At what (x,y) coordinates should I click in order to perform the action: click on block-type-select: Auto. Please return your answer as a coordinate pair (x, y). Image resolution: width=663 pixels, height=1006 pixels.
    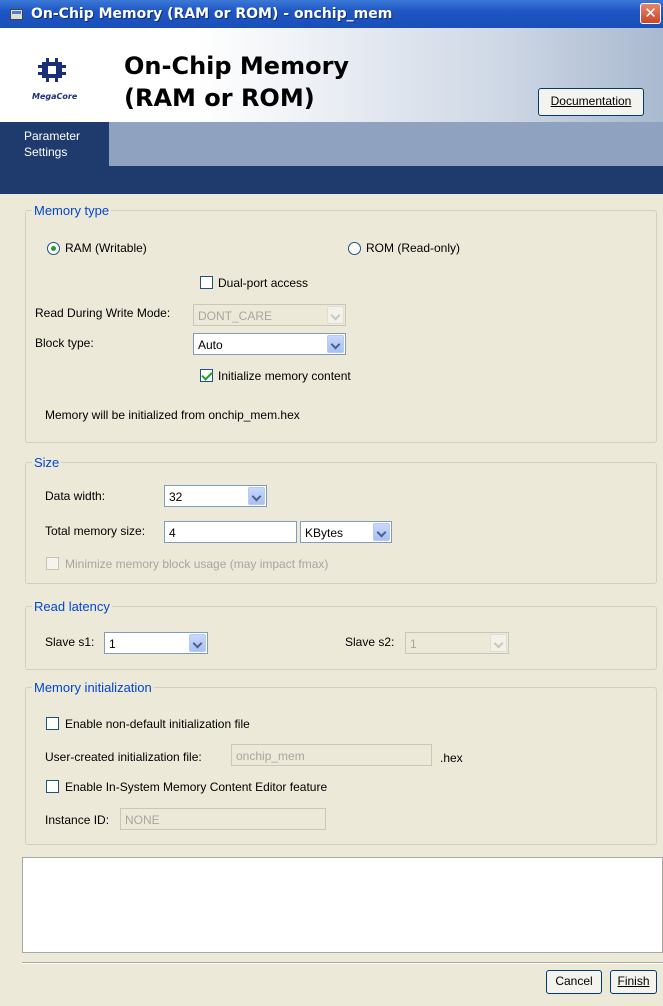
    Looking at the image, I should click on (269, 344).